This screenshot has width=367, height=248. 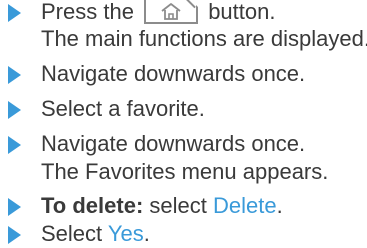 I want to click on step-5-line: To delete: select Delete., so click(x=162, y=206).